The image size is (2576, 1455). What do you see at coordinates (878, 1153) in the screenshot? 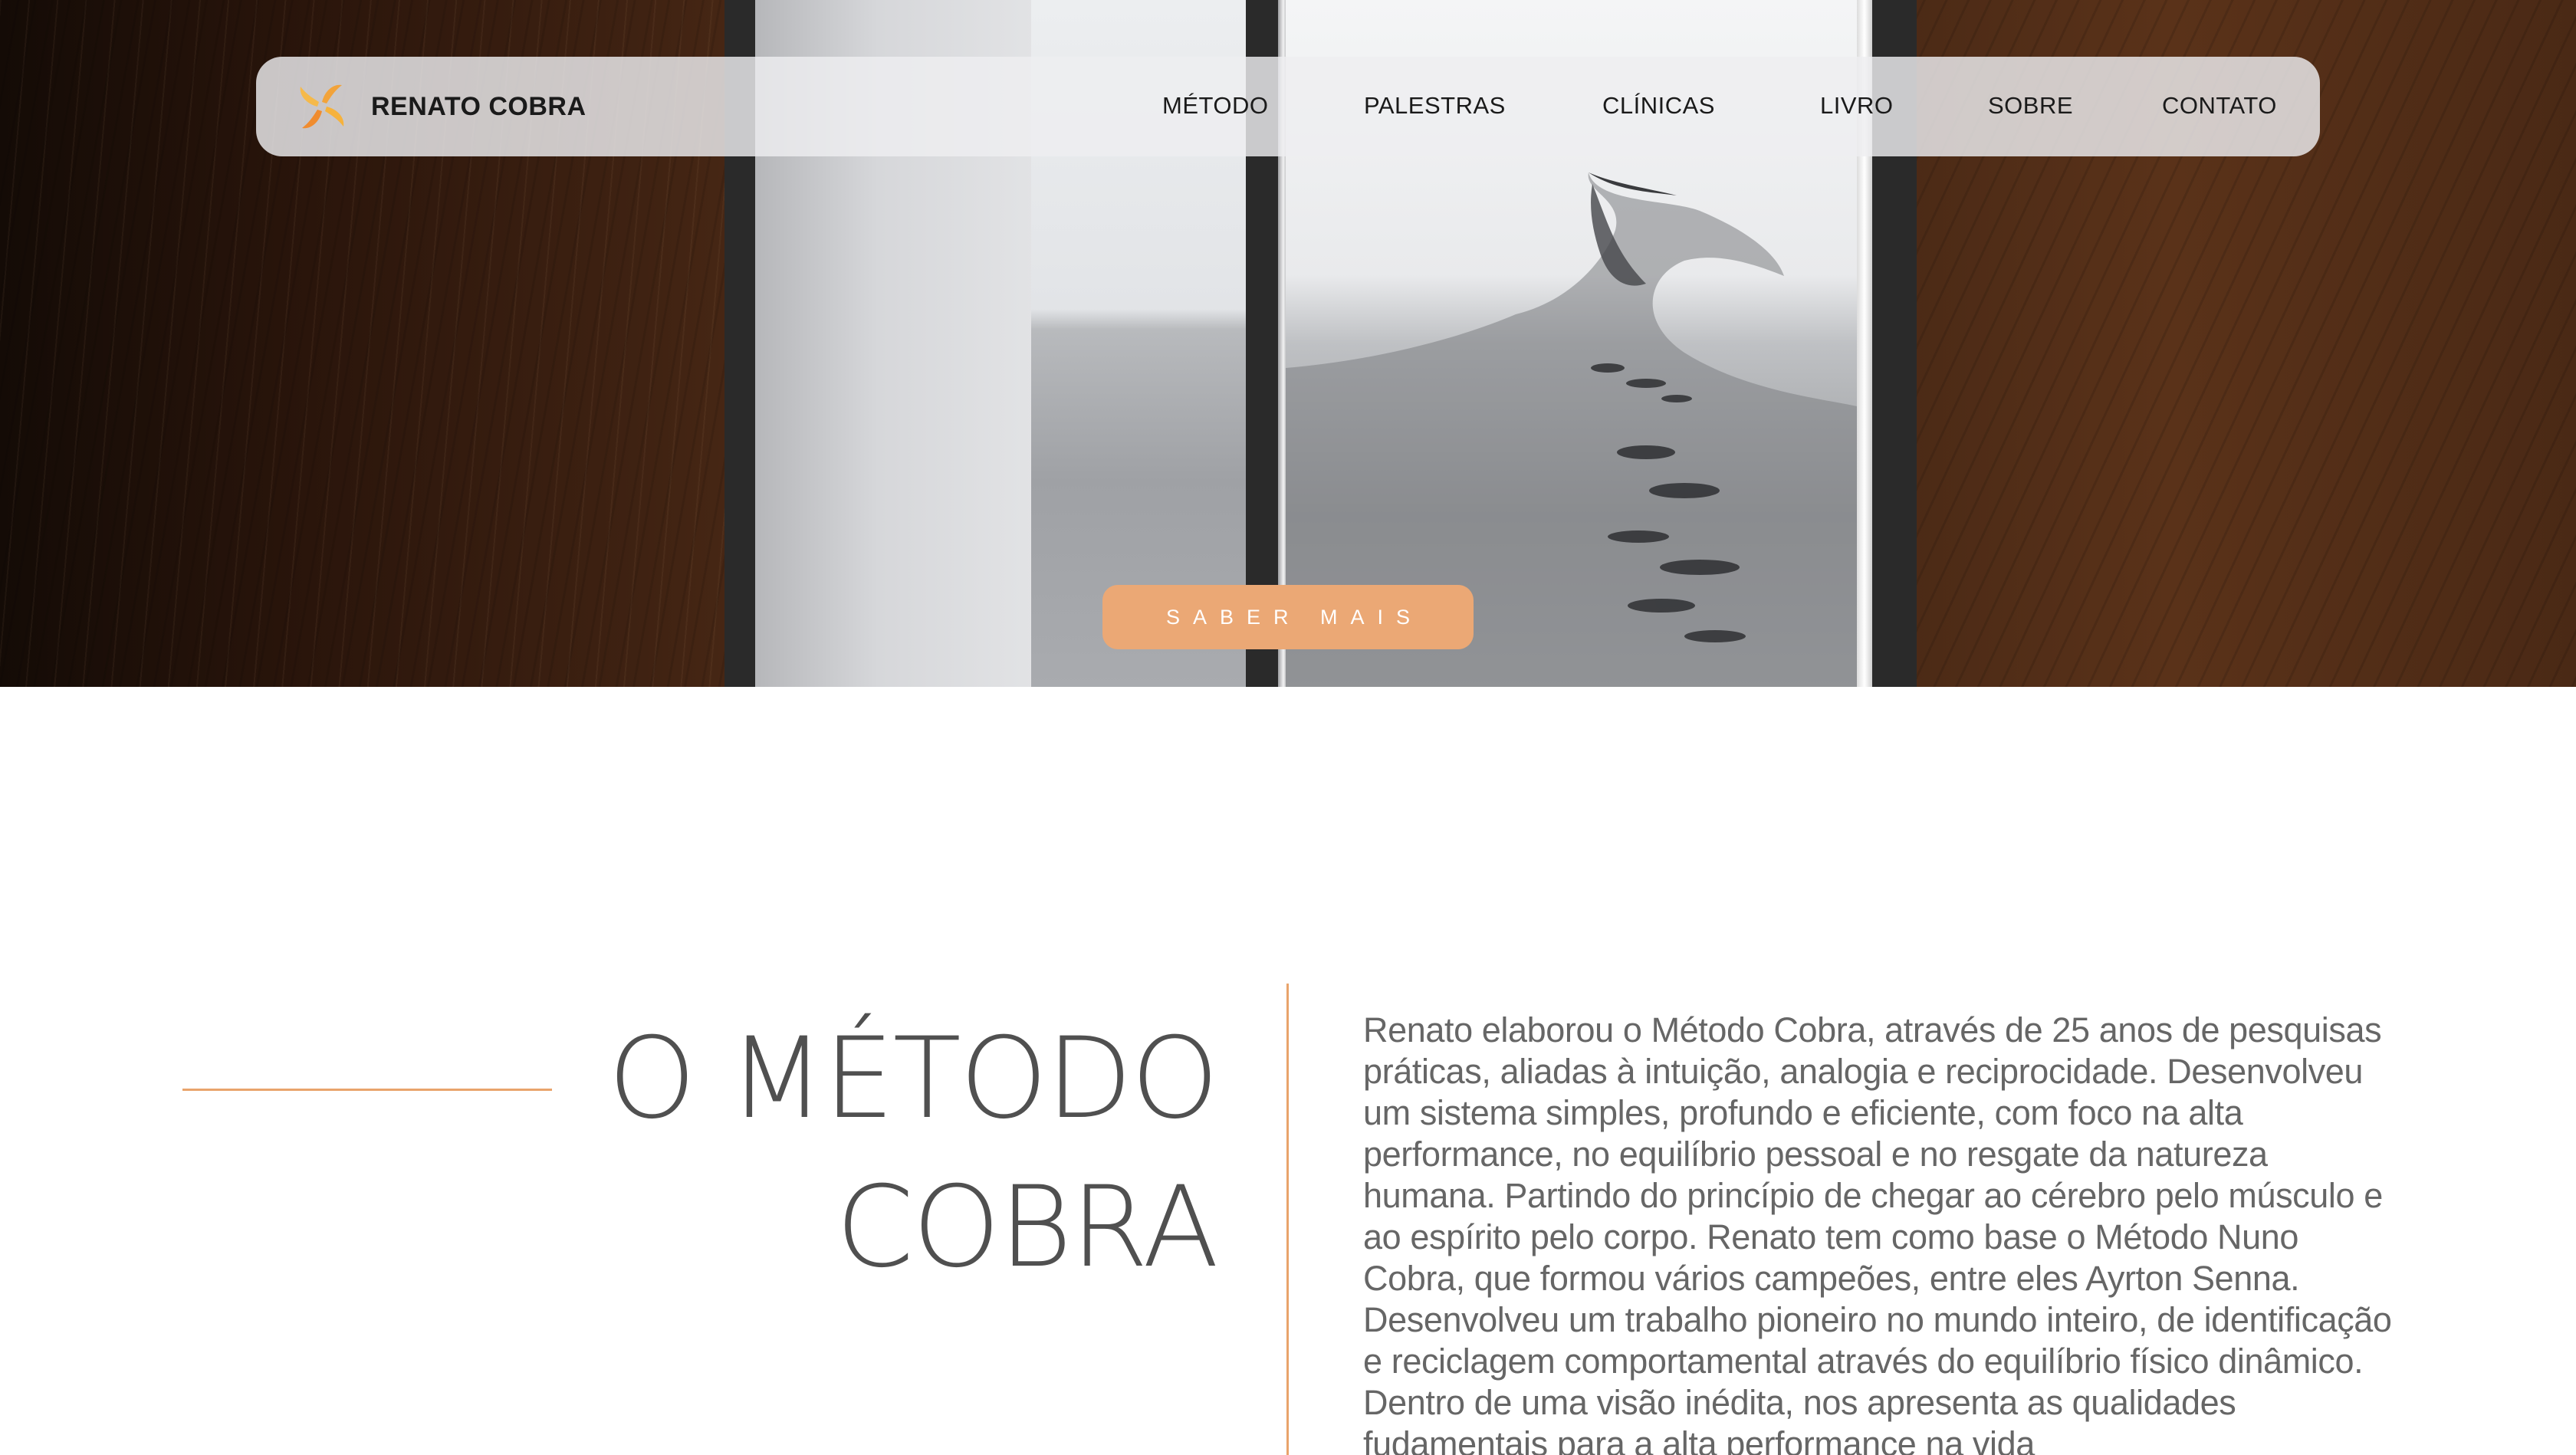
I see `section-title: O MÉTODO COBRA` at bounding box center [878, 1153].